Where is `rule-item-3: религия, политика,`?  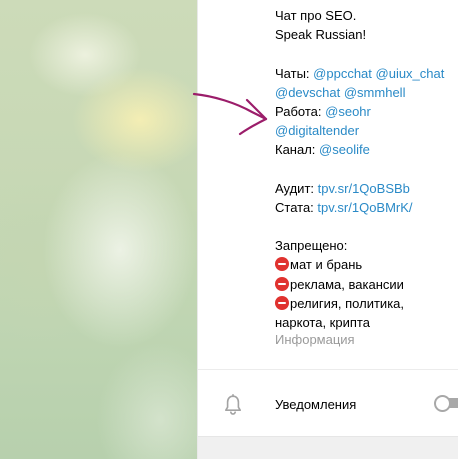
rule-item-3: религия, политика, is located at coordinates (366, 303).